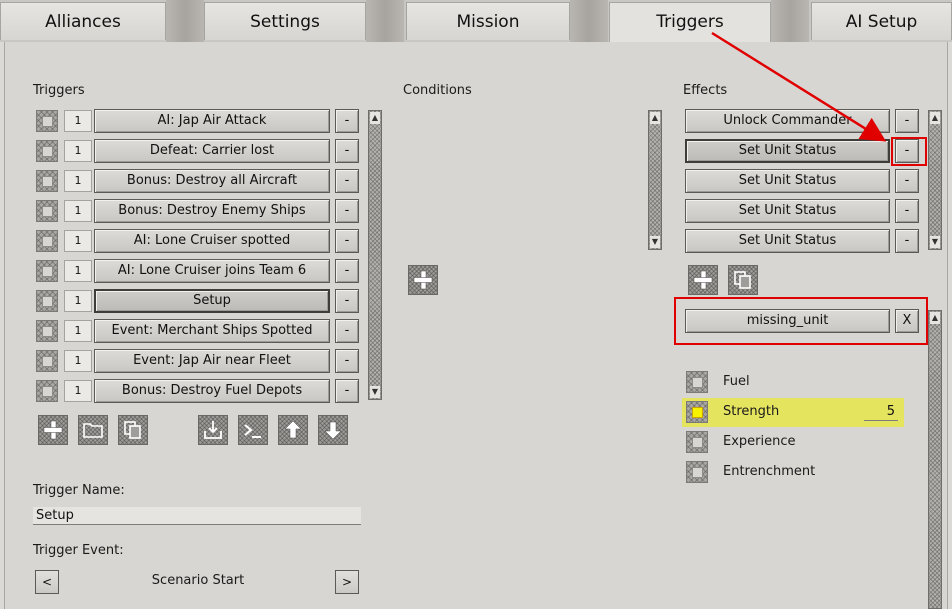 Image resolution: width=952 pixels, height=609 pixels. What do you see at coordinates (133, 430) in the screenshot?
I see `copy-trigger-button` at bounding box center [133, 430].